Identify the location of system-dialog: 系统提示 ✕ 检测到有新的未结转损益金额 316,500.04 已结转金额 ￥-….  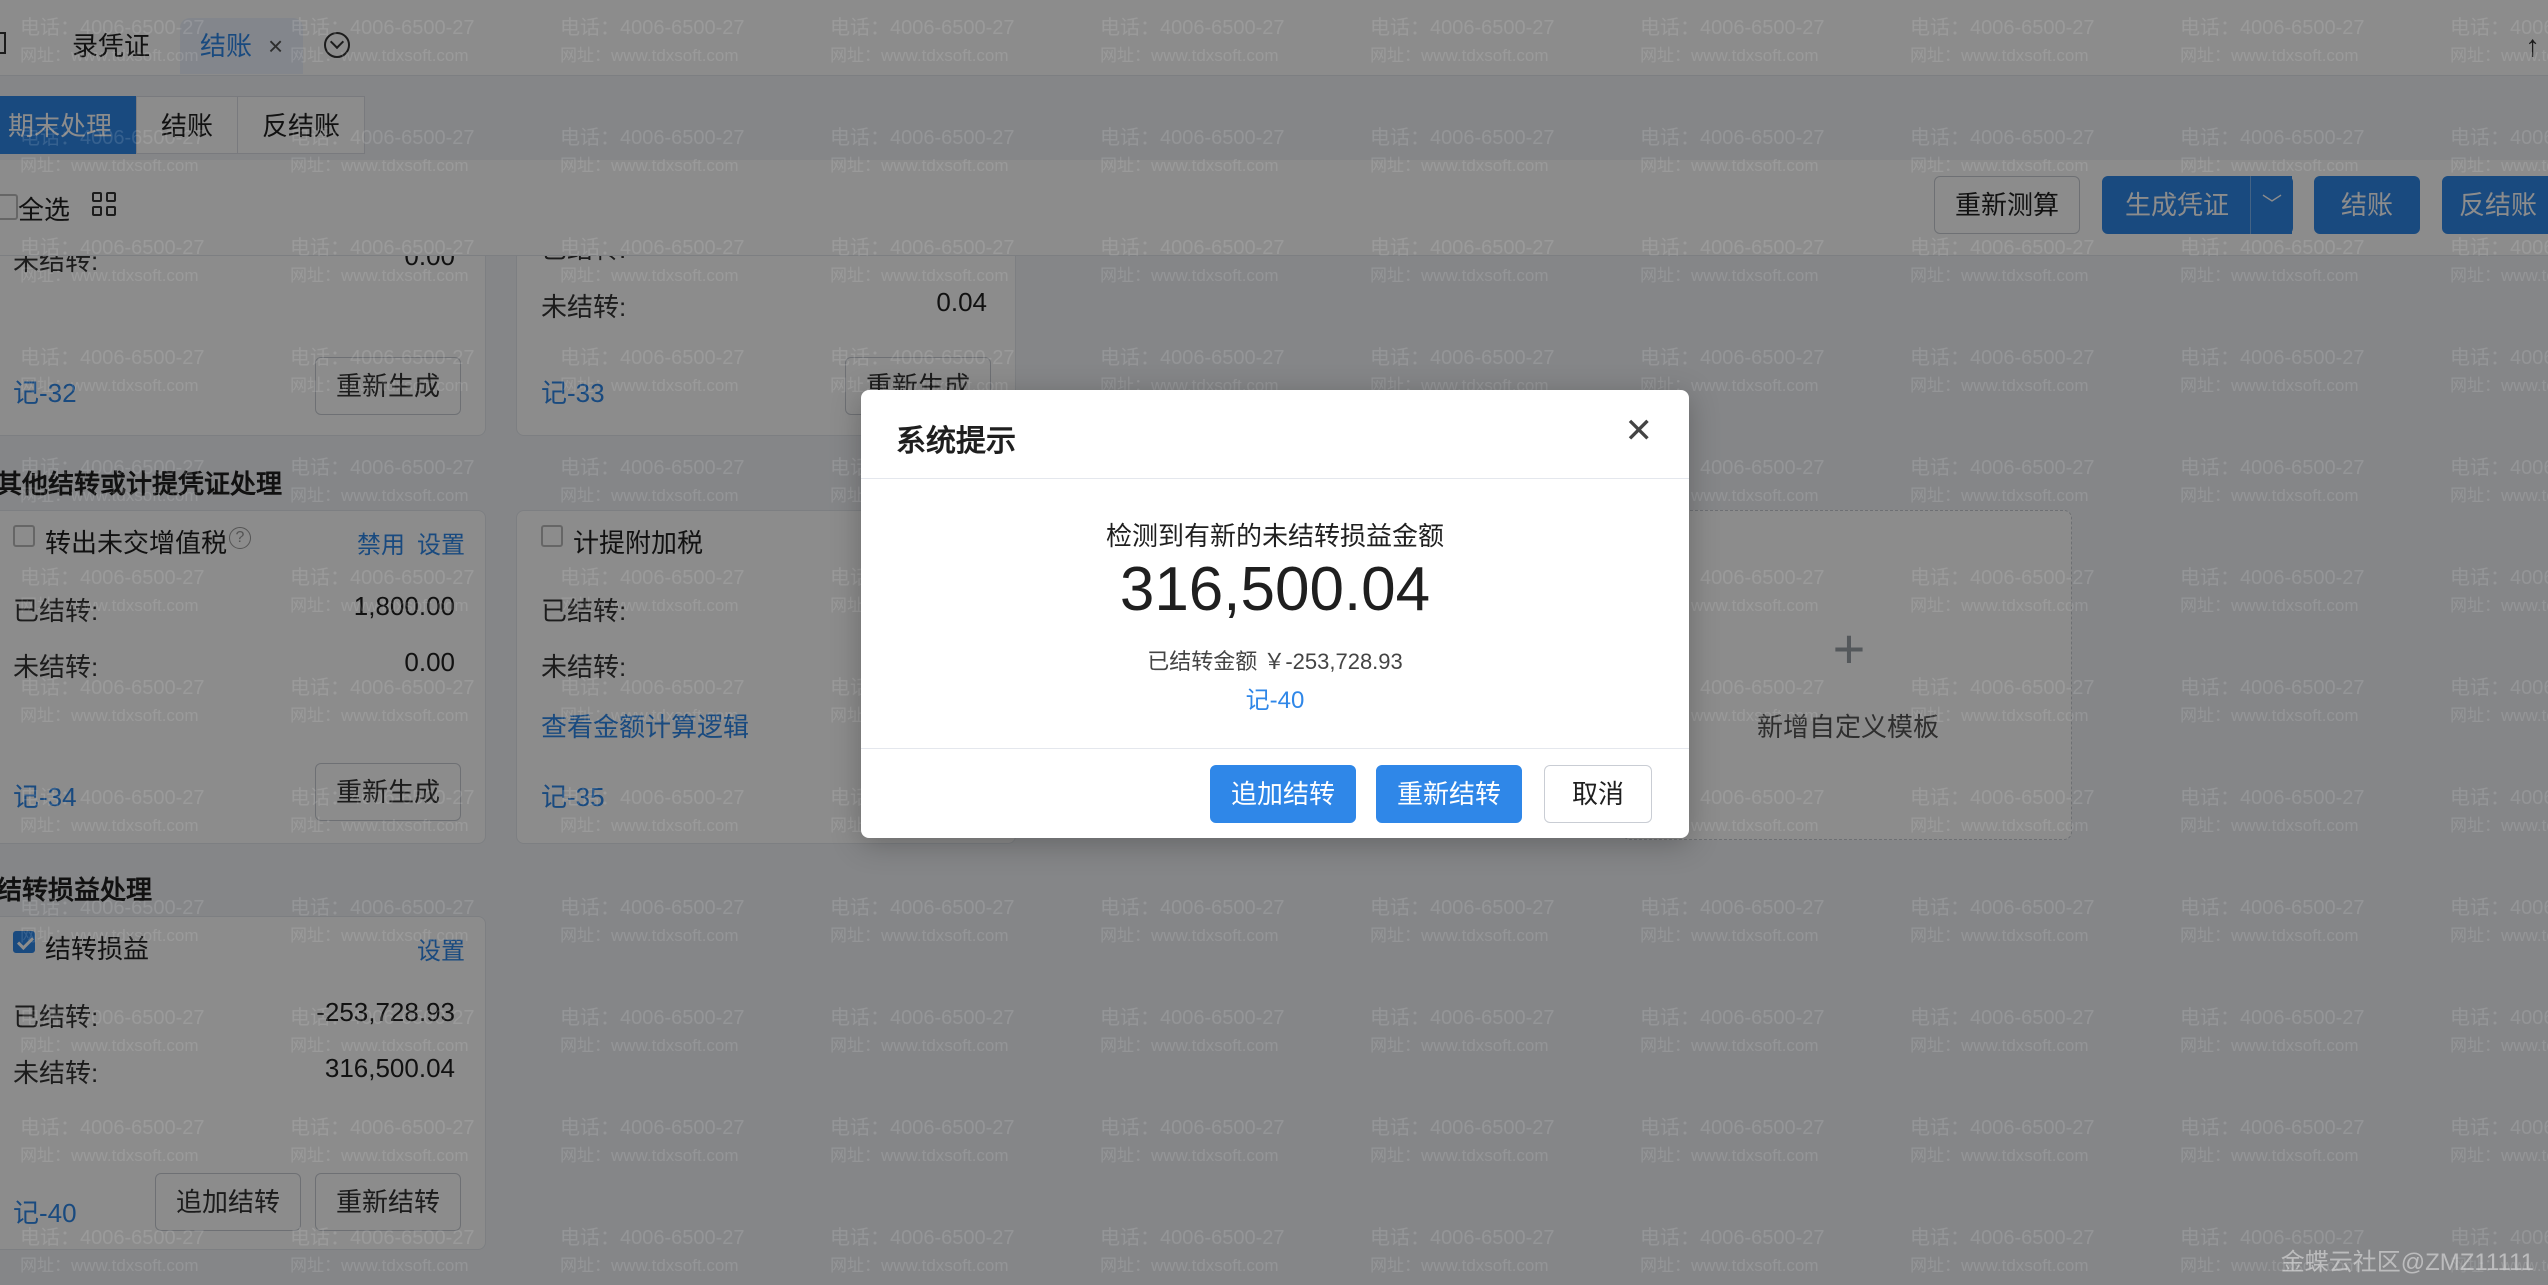
(1275, 614).